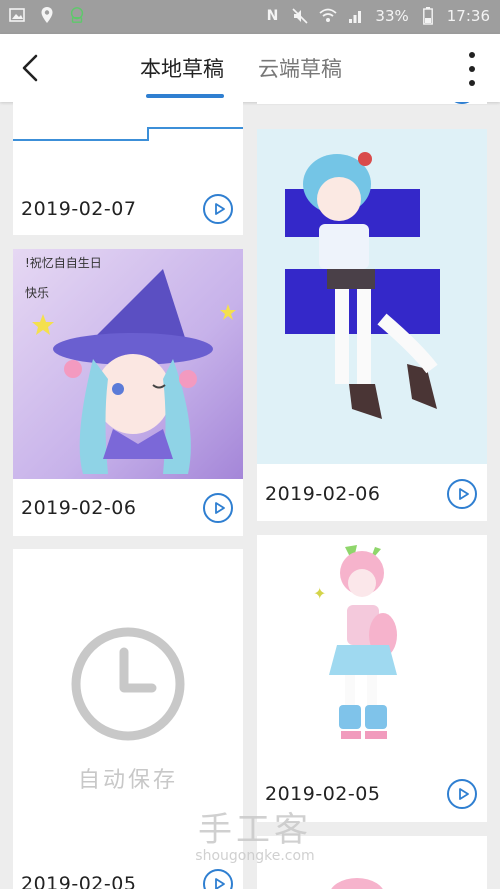 The image size is (500, 889). Describe the element at coordinates (255, 830) in the screenshot. I see `watermark-title: 手工客` at that location.